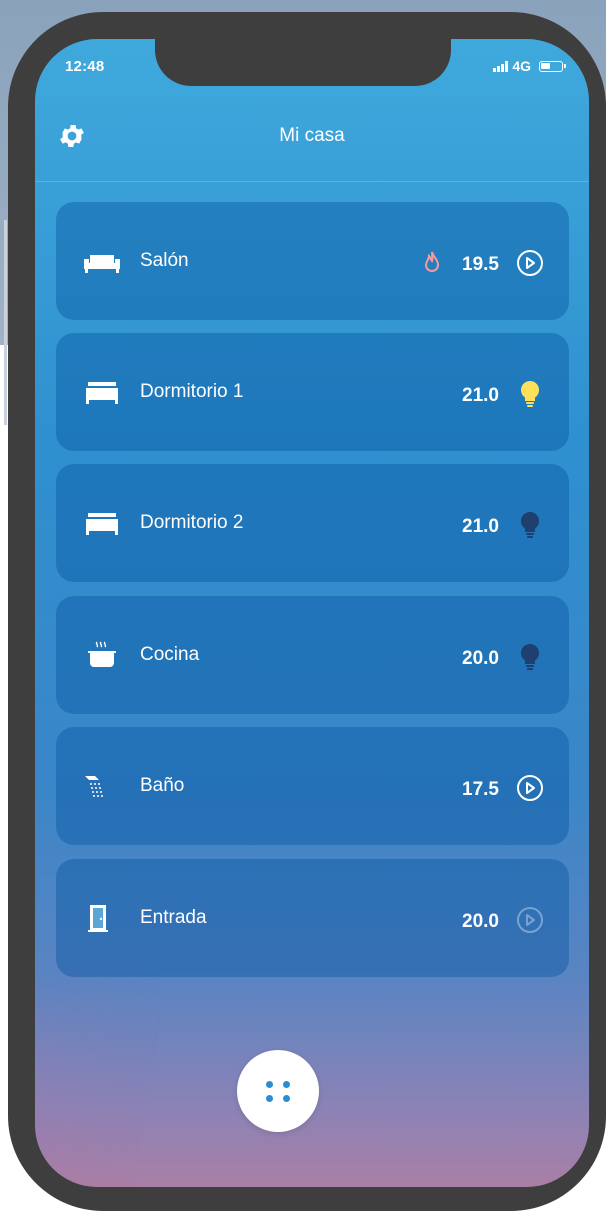  Describe the element at coordinates (102, 264) in the screenshot. I see `sofa-icon` at that location.